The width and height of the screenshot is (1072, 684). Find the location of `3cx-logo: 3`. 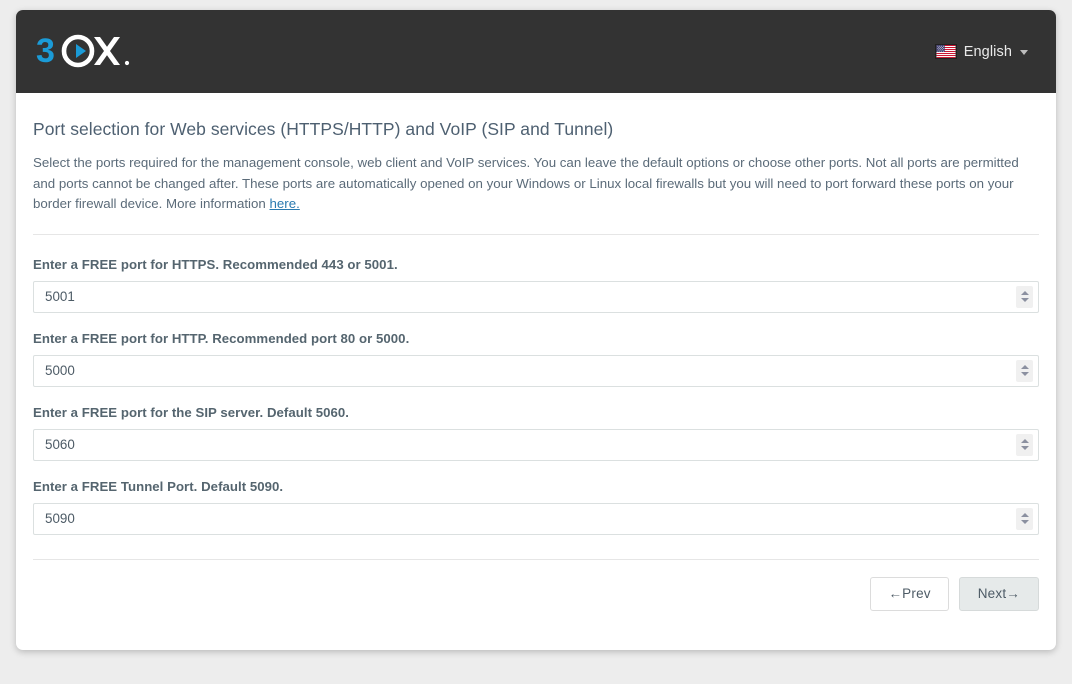

3cx-logo: 3 is located at coordinates (86, 52).